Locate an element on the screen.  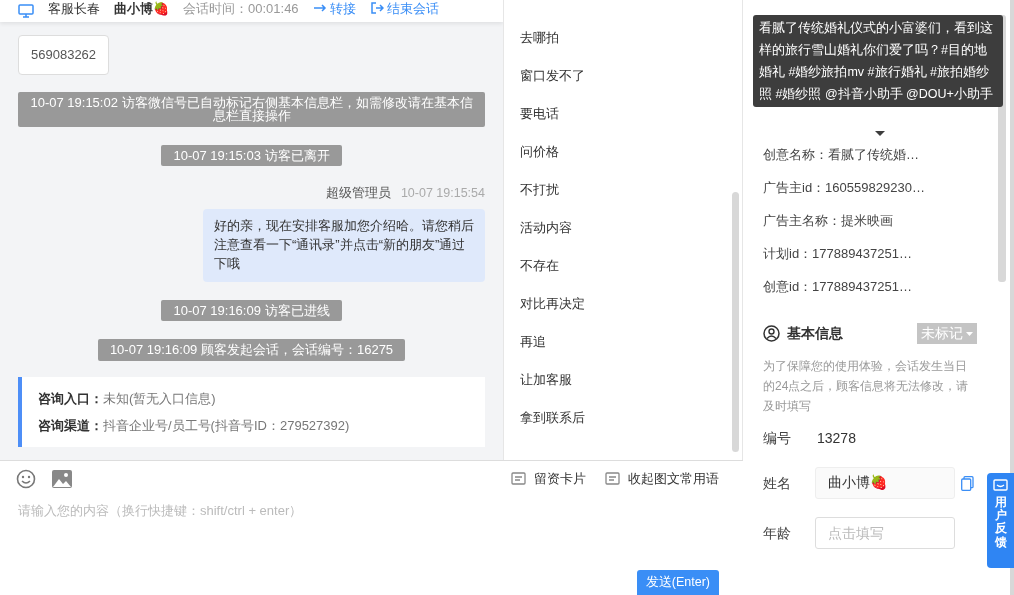
input-field: 曲小博🍓 is located at coordinates (885, 483).